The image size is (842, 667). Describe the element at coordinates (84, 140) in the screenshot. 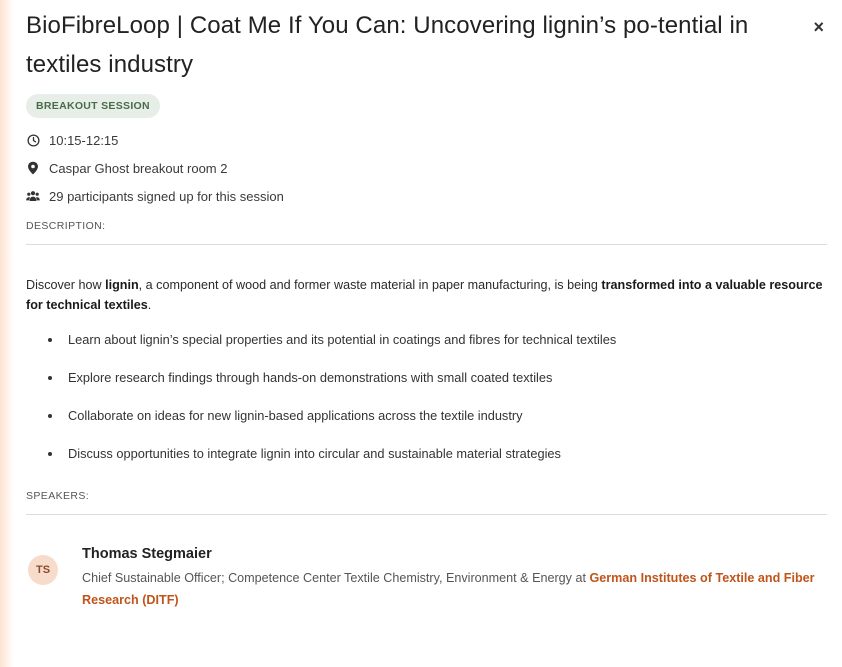

I see `session-time: 10:15-12:15` at that location.